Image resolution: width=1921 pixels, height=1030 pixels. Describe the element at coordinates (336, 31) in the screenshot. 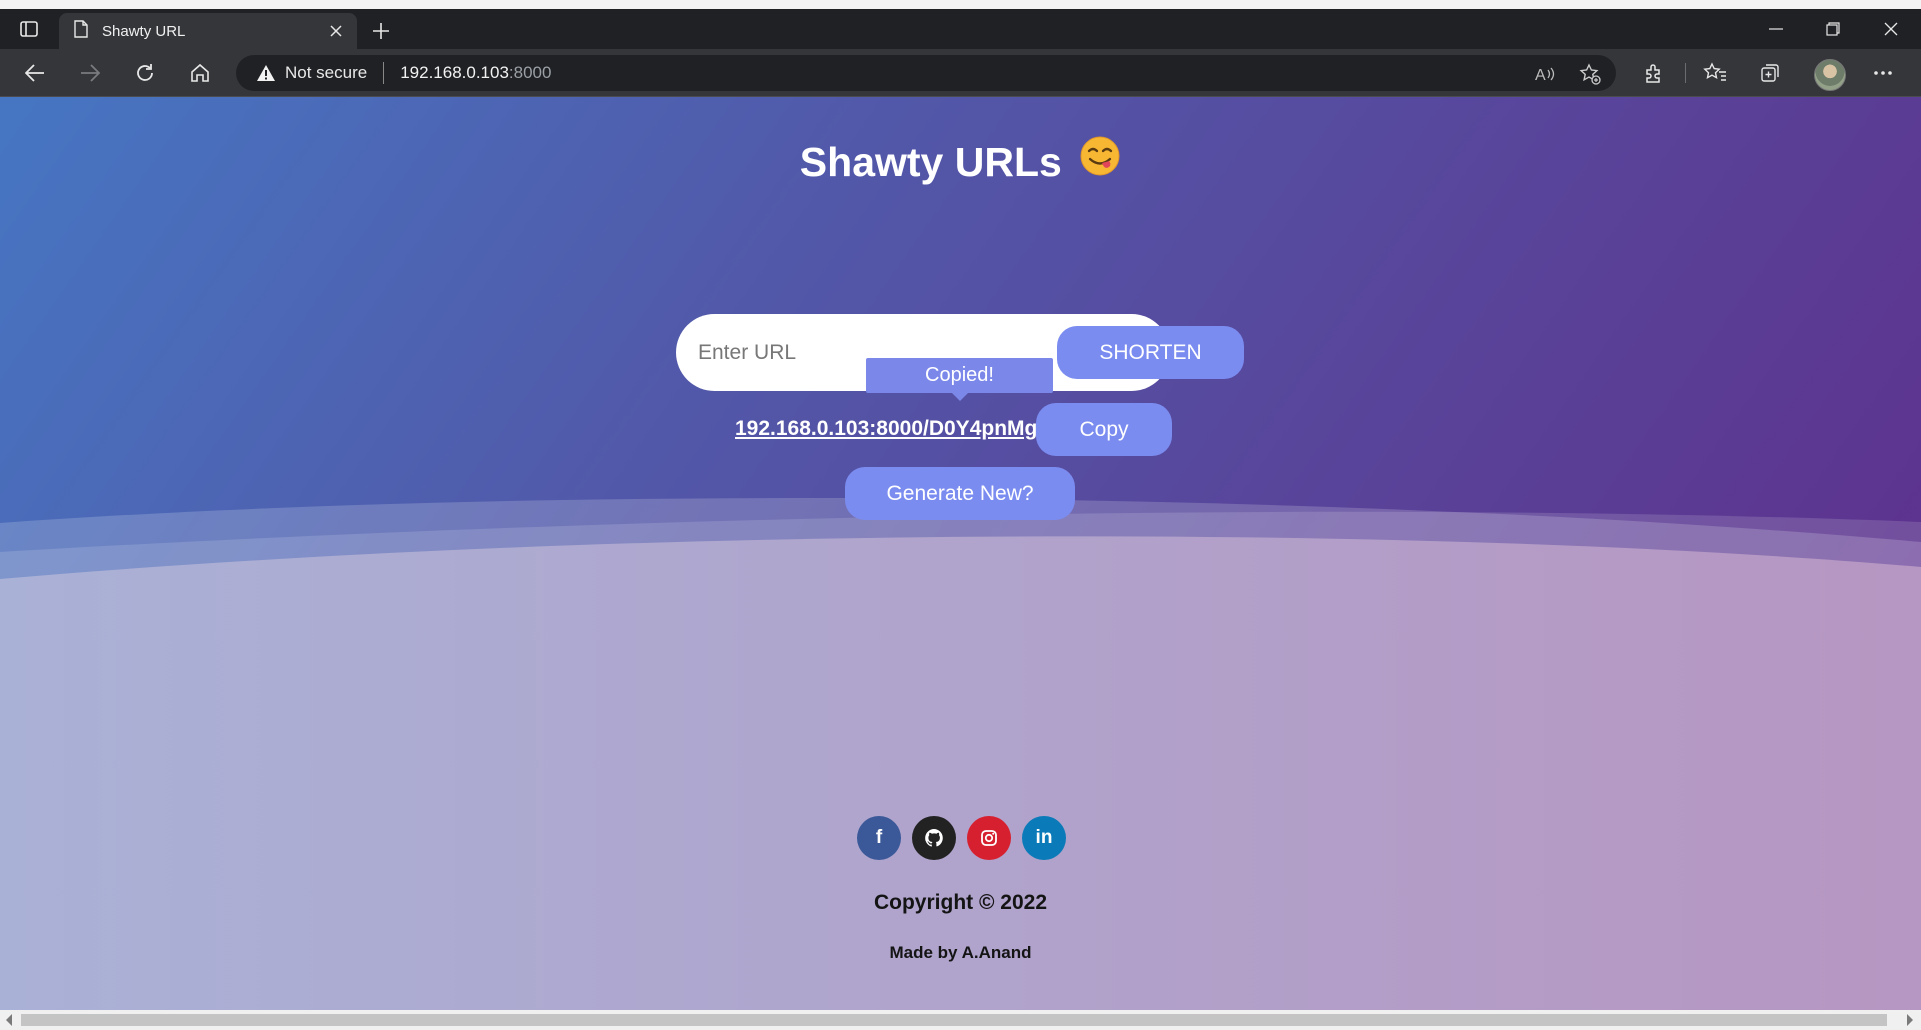

I see `close-tab-icon` at that location.